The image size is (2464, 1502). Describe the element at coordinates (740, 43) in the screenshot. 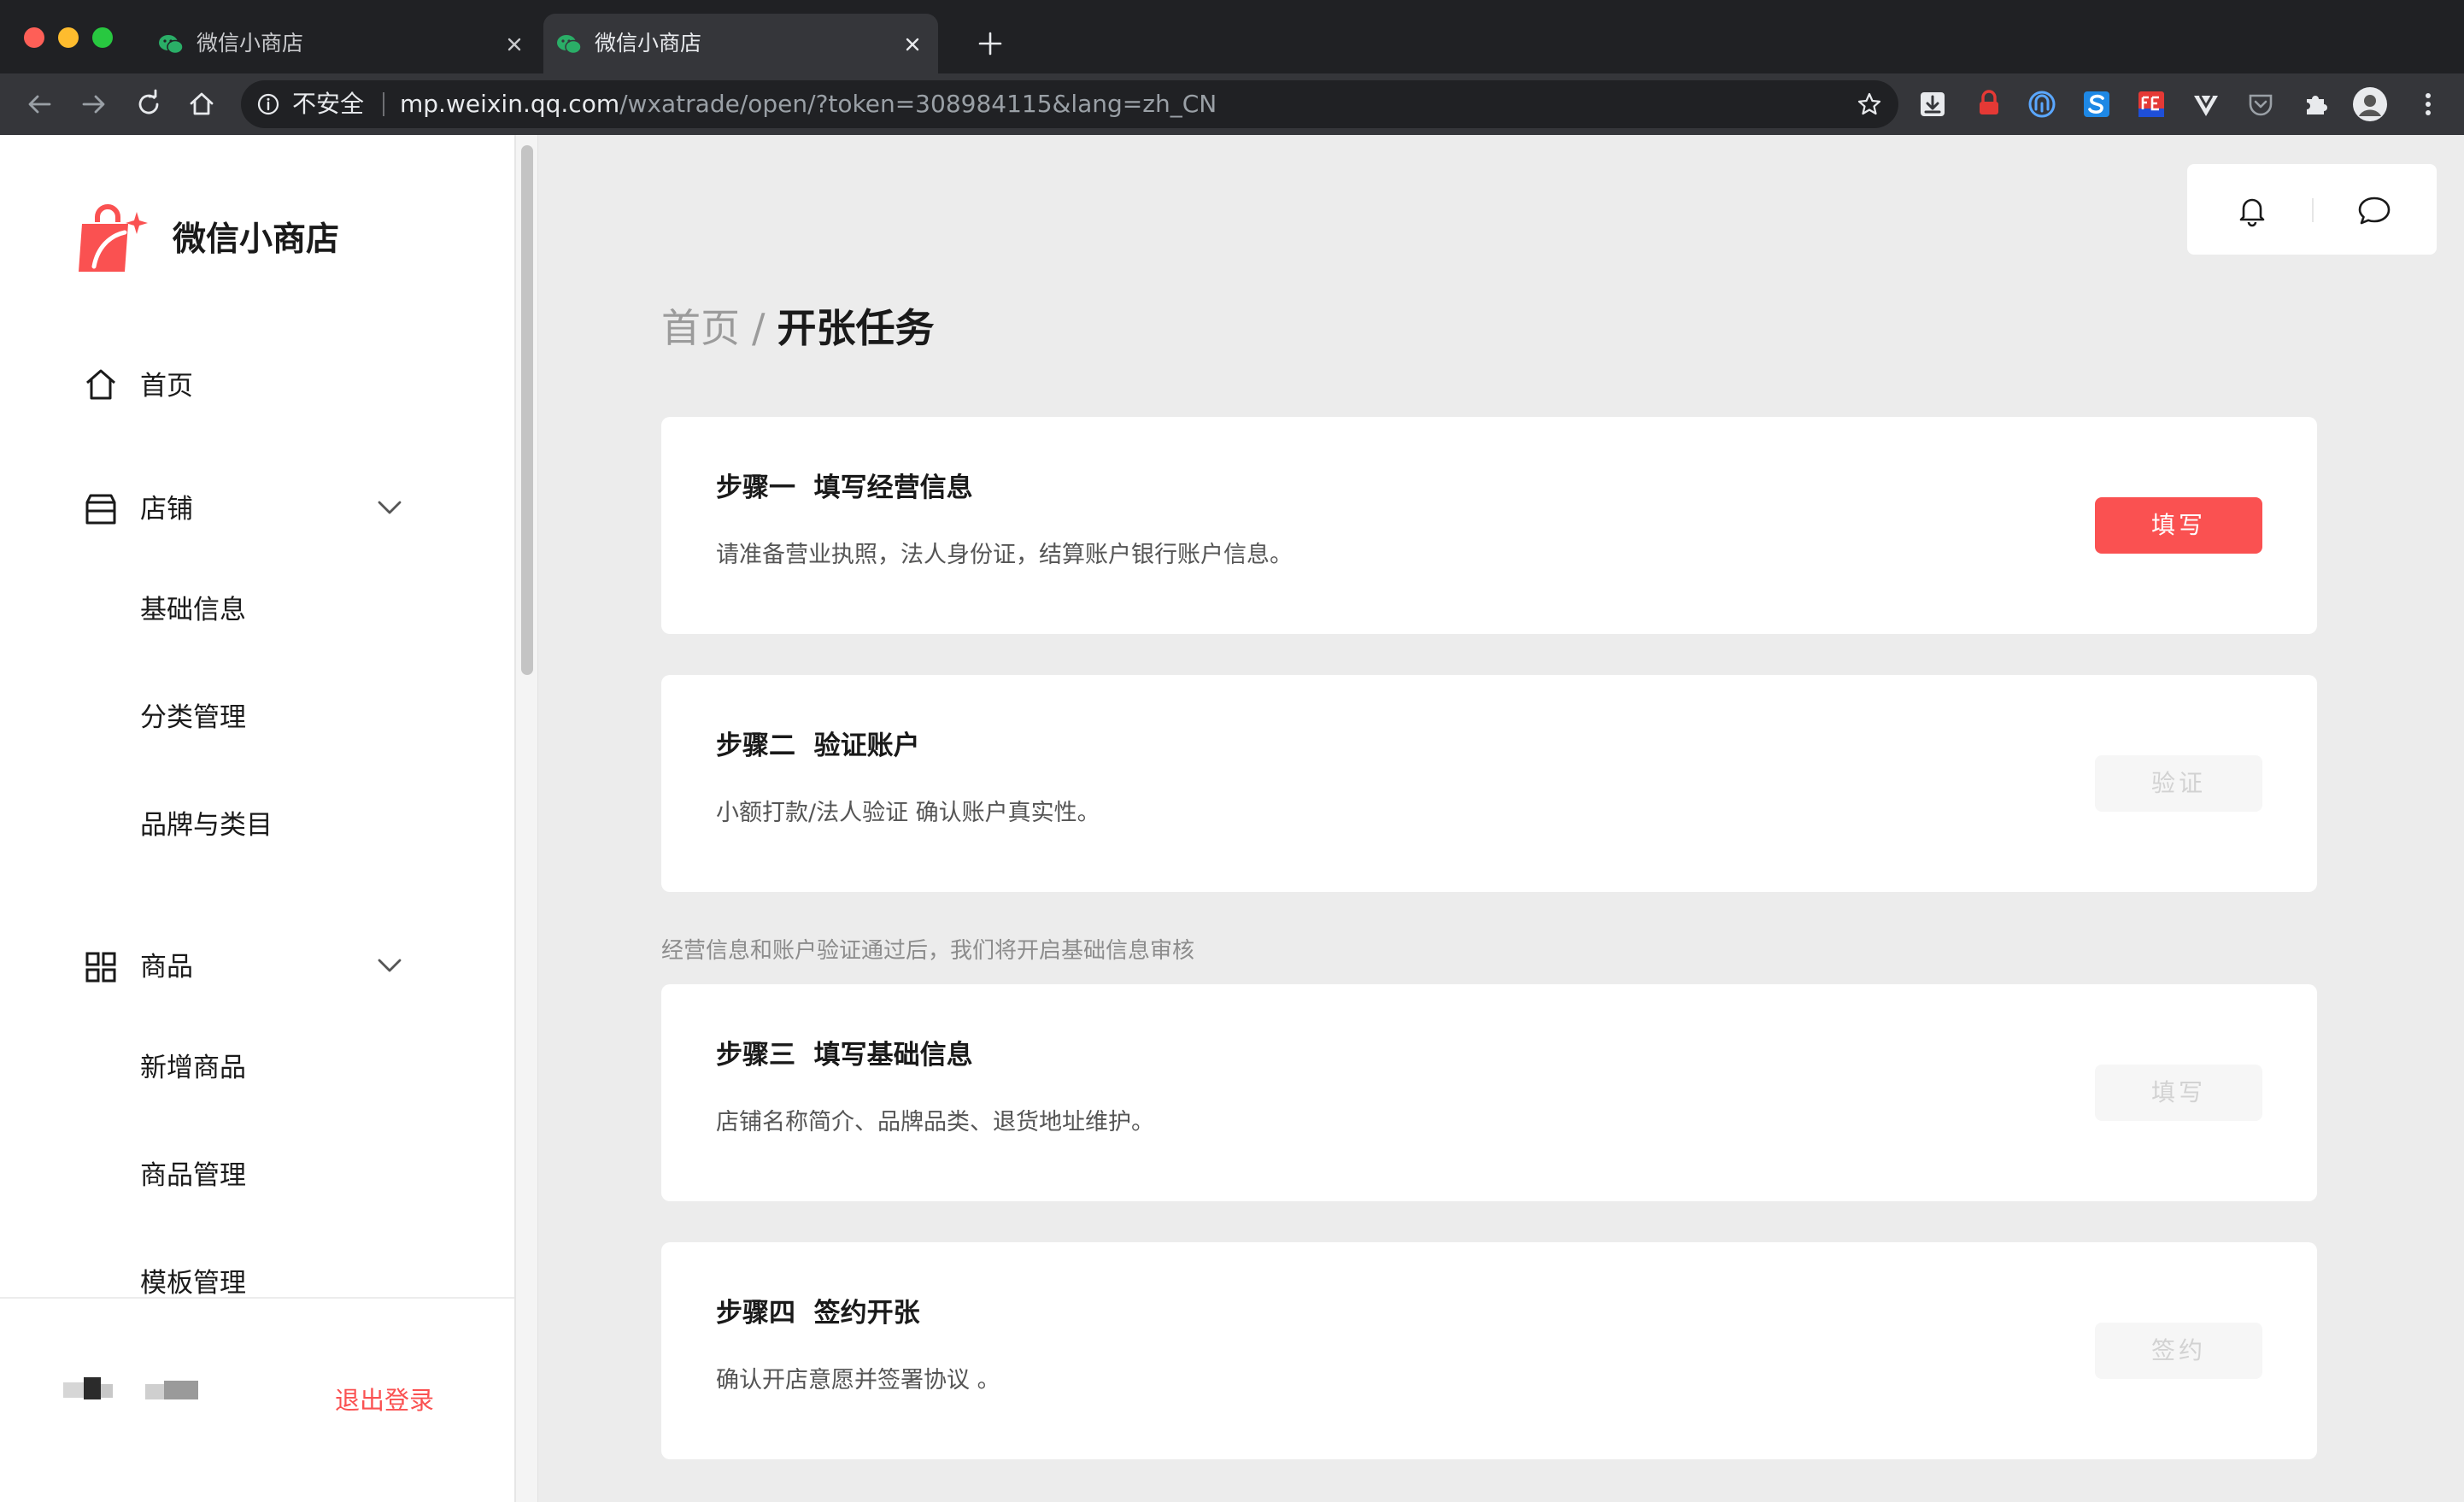

I see `browser-tab-2: 微信小商店` at that location.